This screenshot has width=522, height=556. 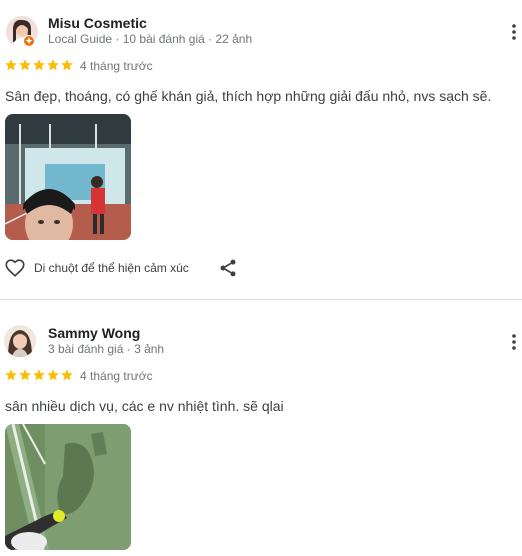 What do you see at coordinates (94, 333) in the screenshot?
I see `reviewer-name: Sammy Wong` at bounding box center [94, 333].